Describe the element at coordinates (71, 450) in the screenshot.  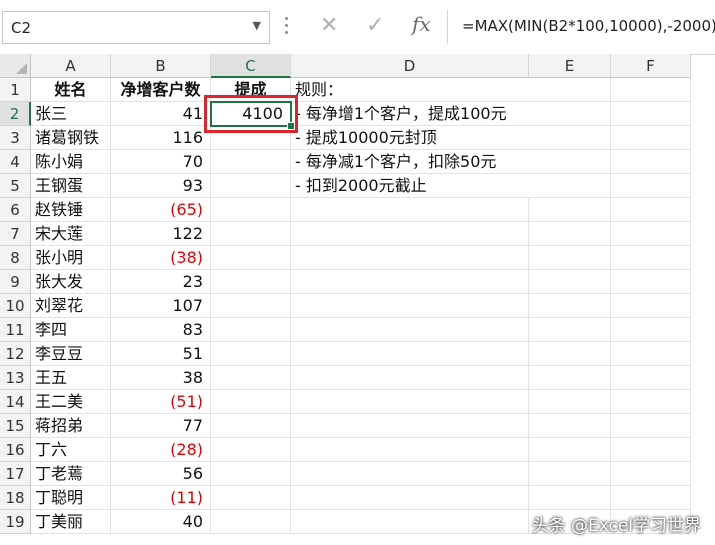
I see `cell-a16: 丁六` at that location.